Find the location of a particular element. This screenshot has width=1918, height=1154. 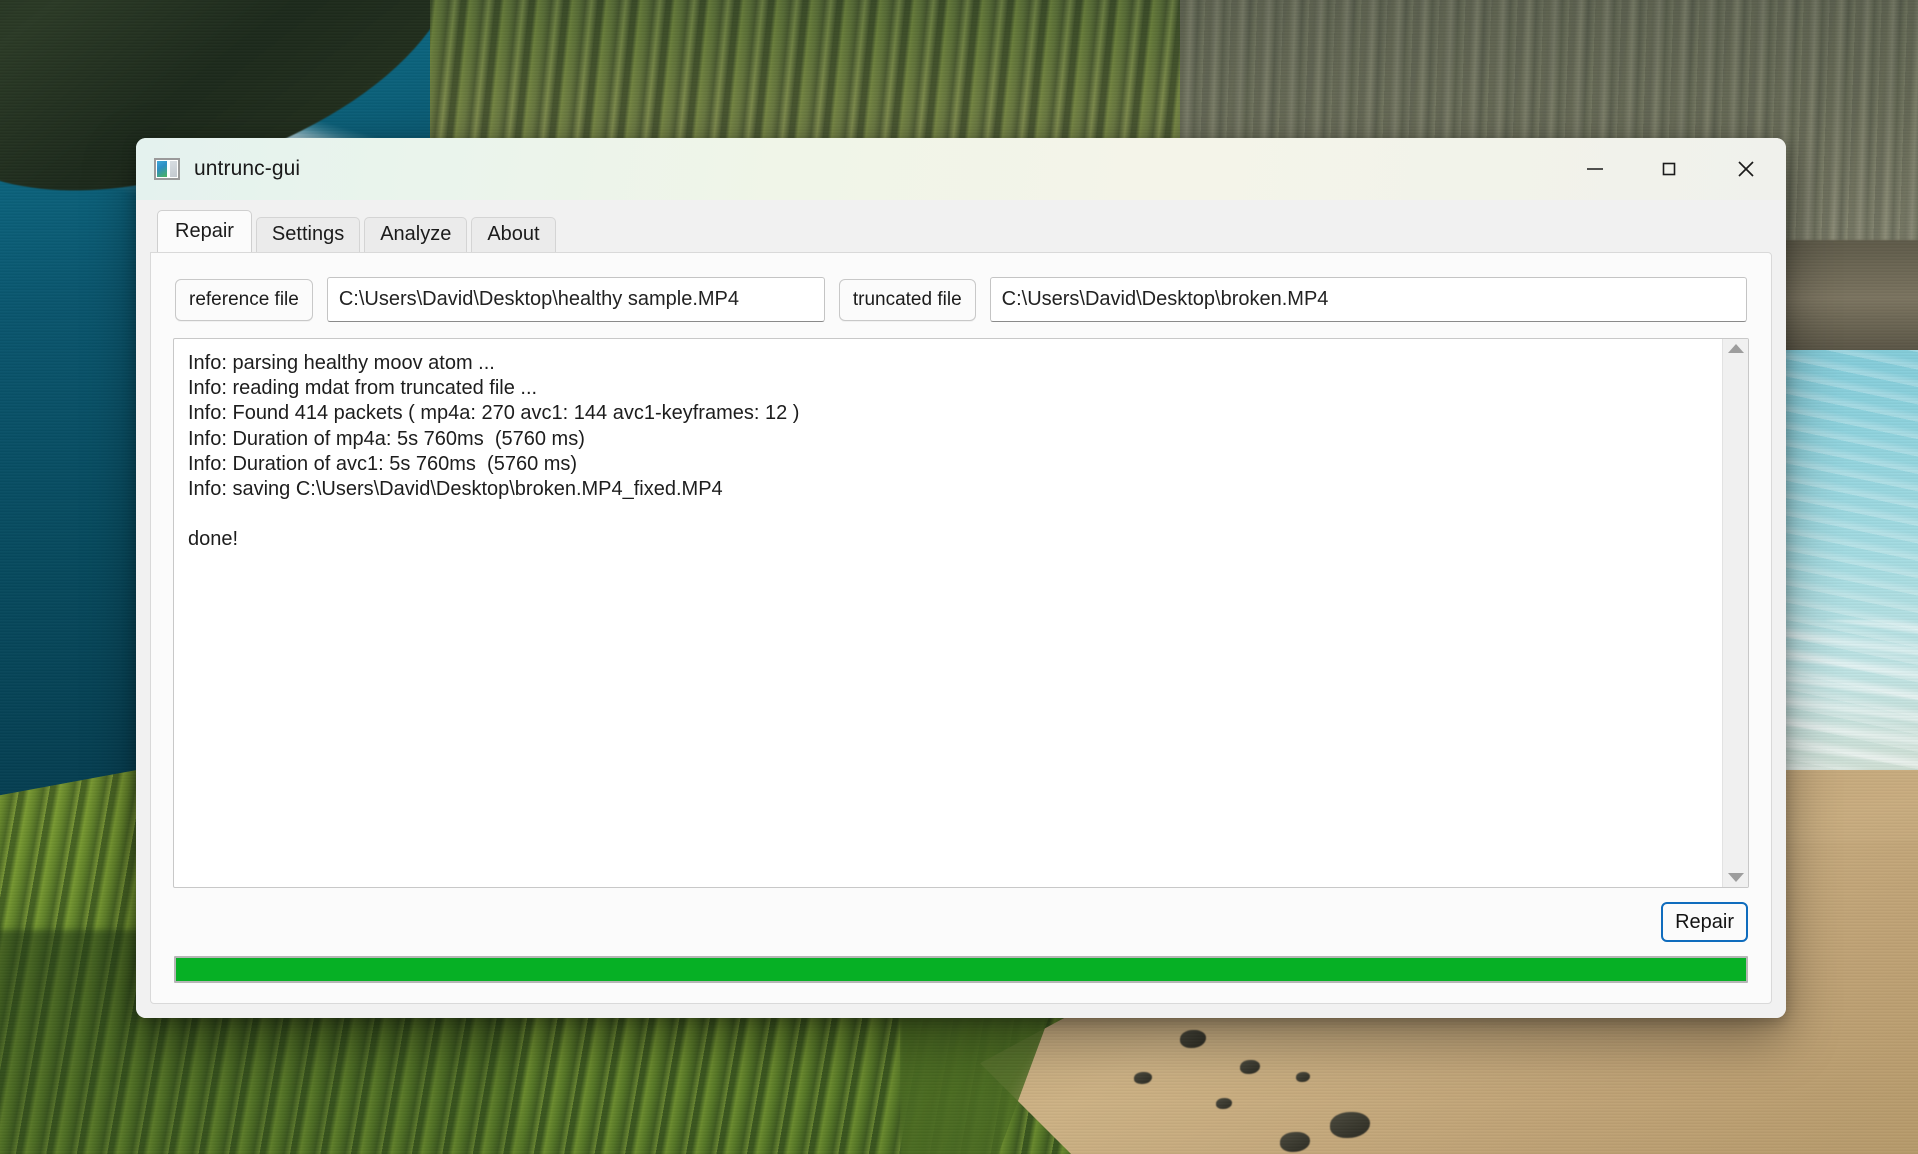

truncated-file-path-value: C:\Users\David\Desktop\broken.MP4 is located at coordinates (1165, 299).